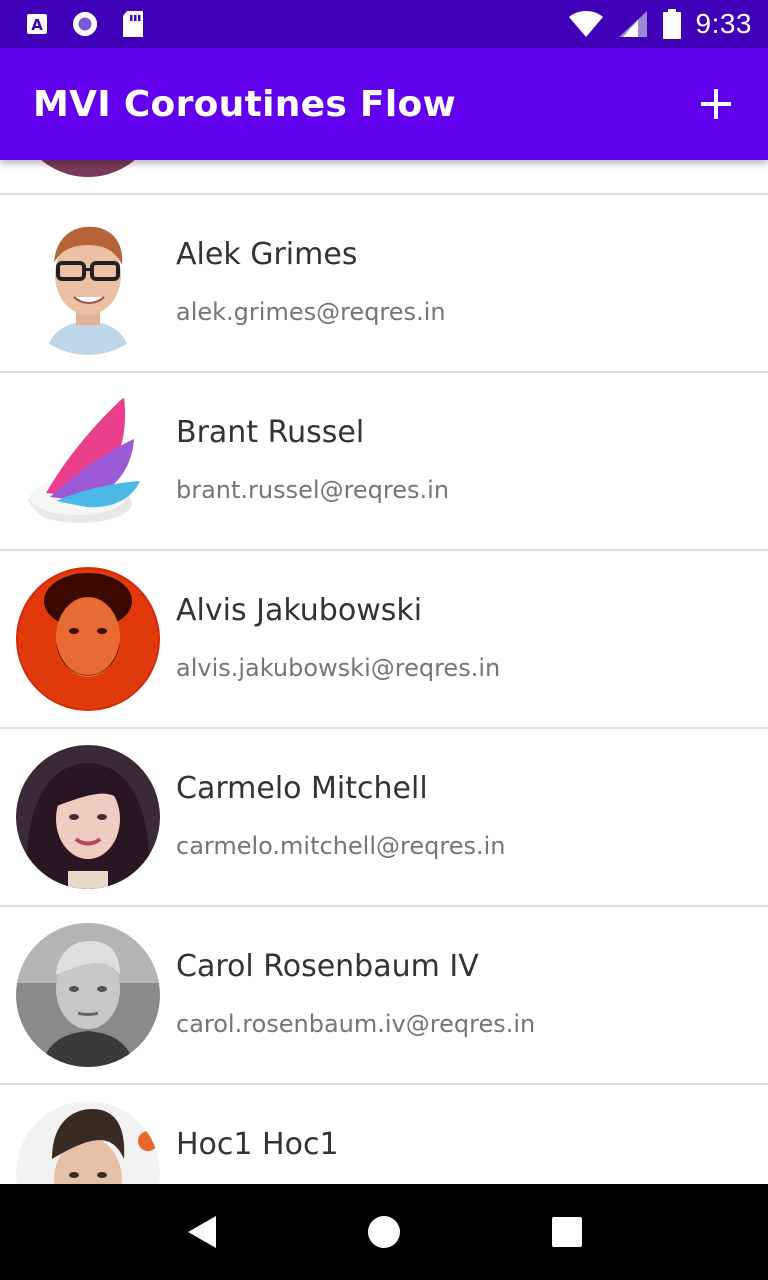  Describe the element at coordinates (672, 24) in the screenshot. I see `battery-icon` at that location.